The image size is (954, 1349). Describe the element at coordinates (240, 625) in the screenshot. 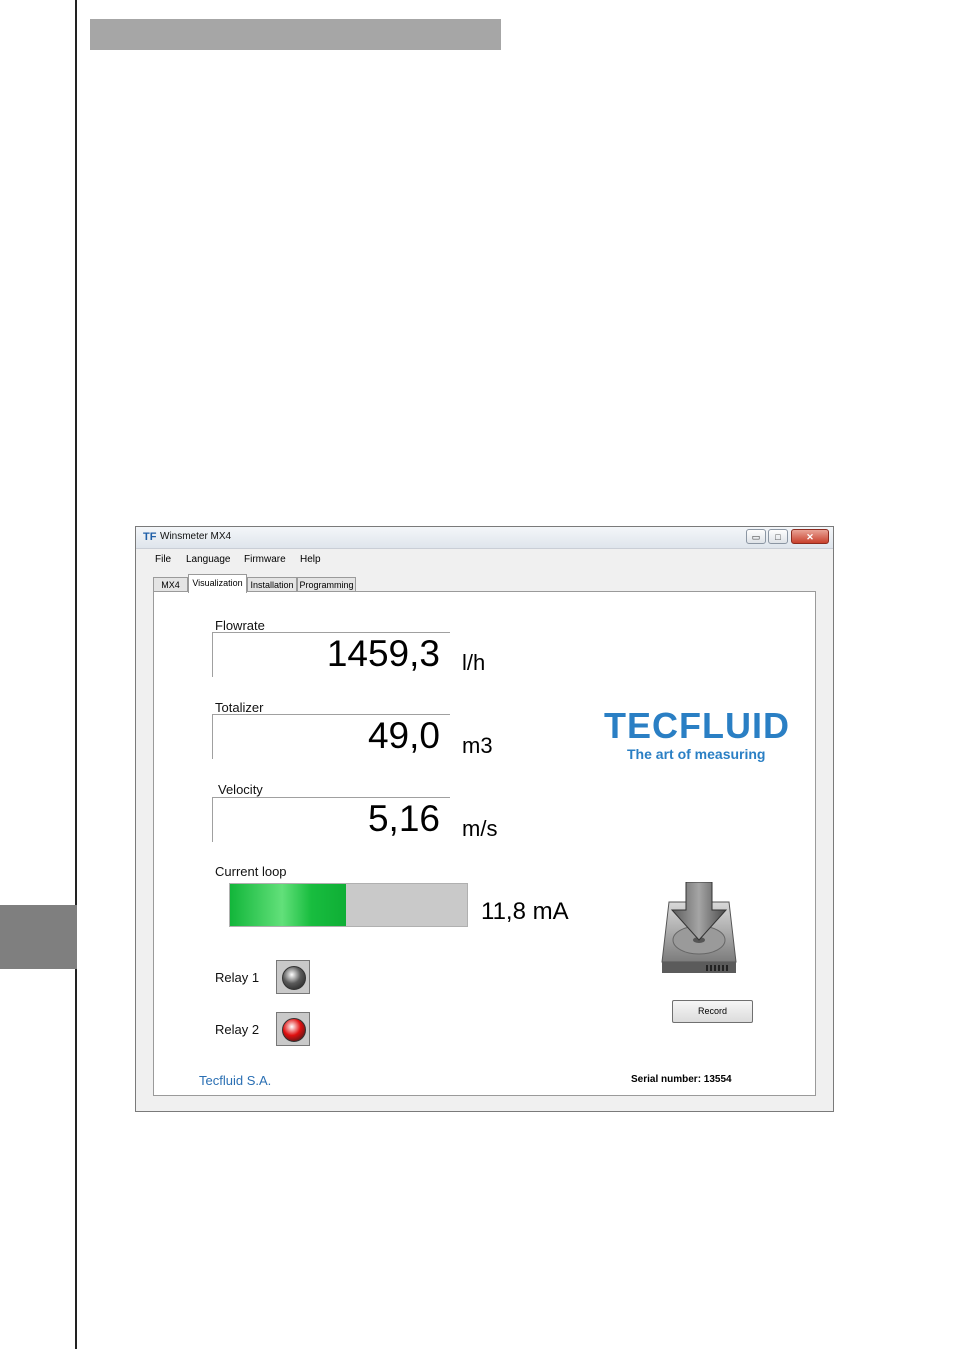

I see `flowrate-label: Flowrate` at that location.